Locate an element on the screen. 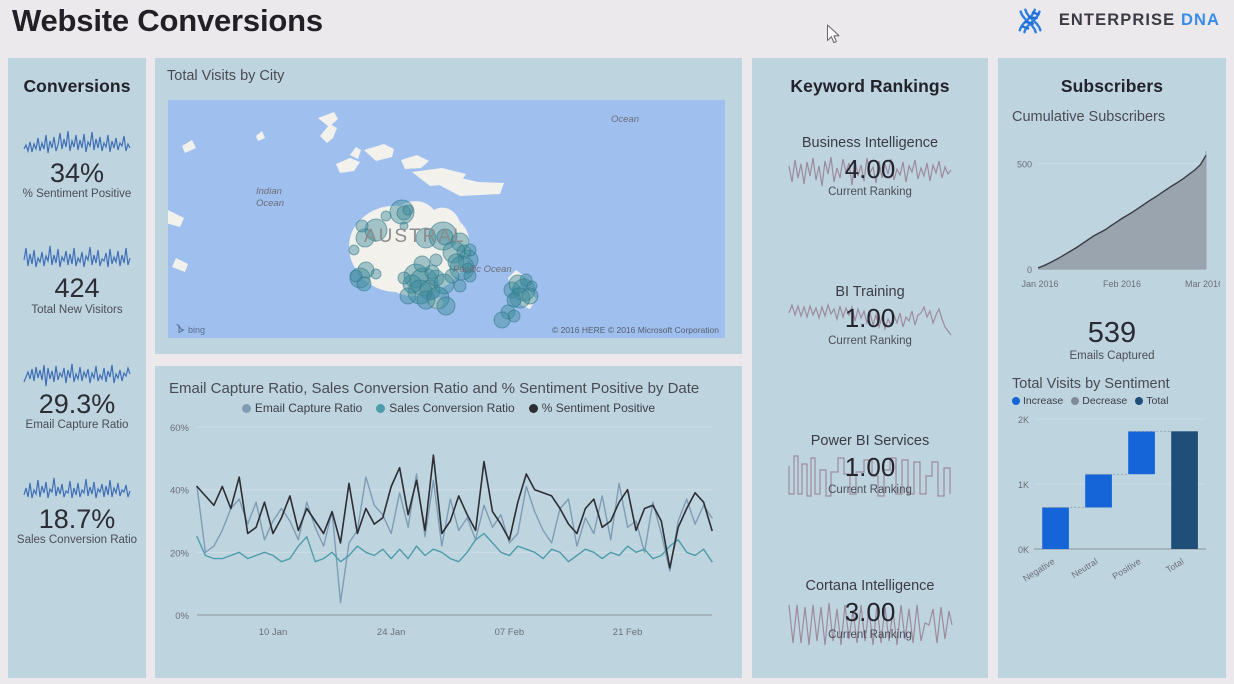 The image size is (1234, 684). svg-text: Ocean is located at coordinates (625, 119).